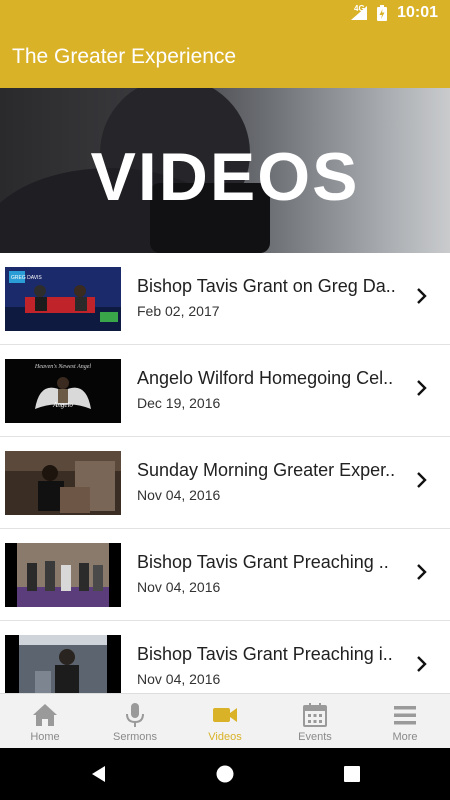 This screenshot has height=800, width=450. Describe the element at coordinates (315, 737) in the screenshot. I see `nav-label: Events` at that location.